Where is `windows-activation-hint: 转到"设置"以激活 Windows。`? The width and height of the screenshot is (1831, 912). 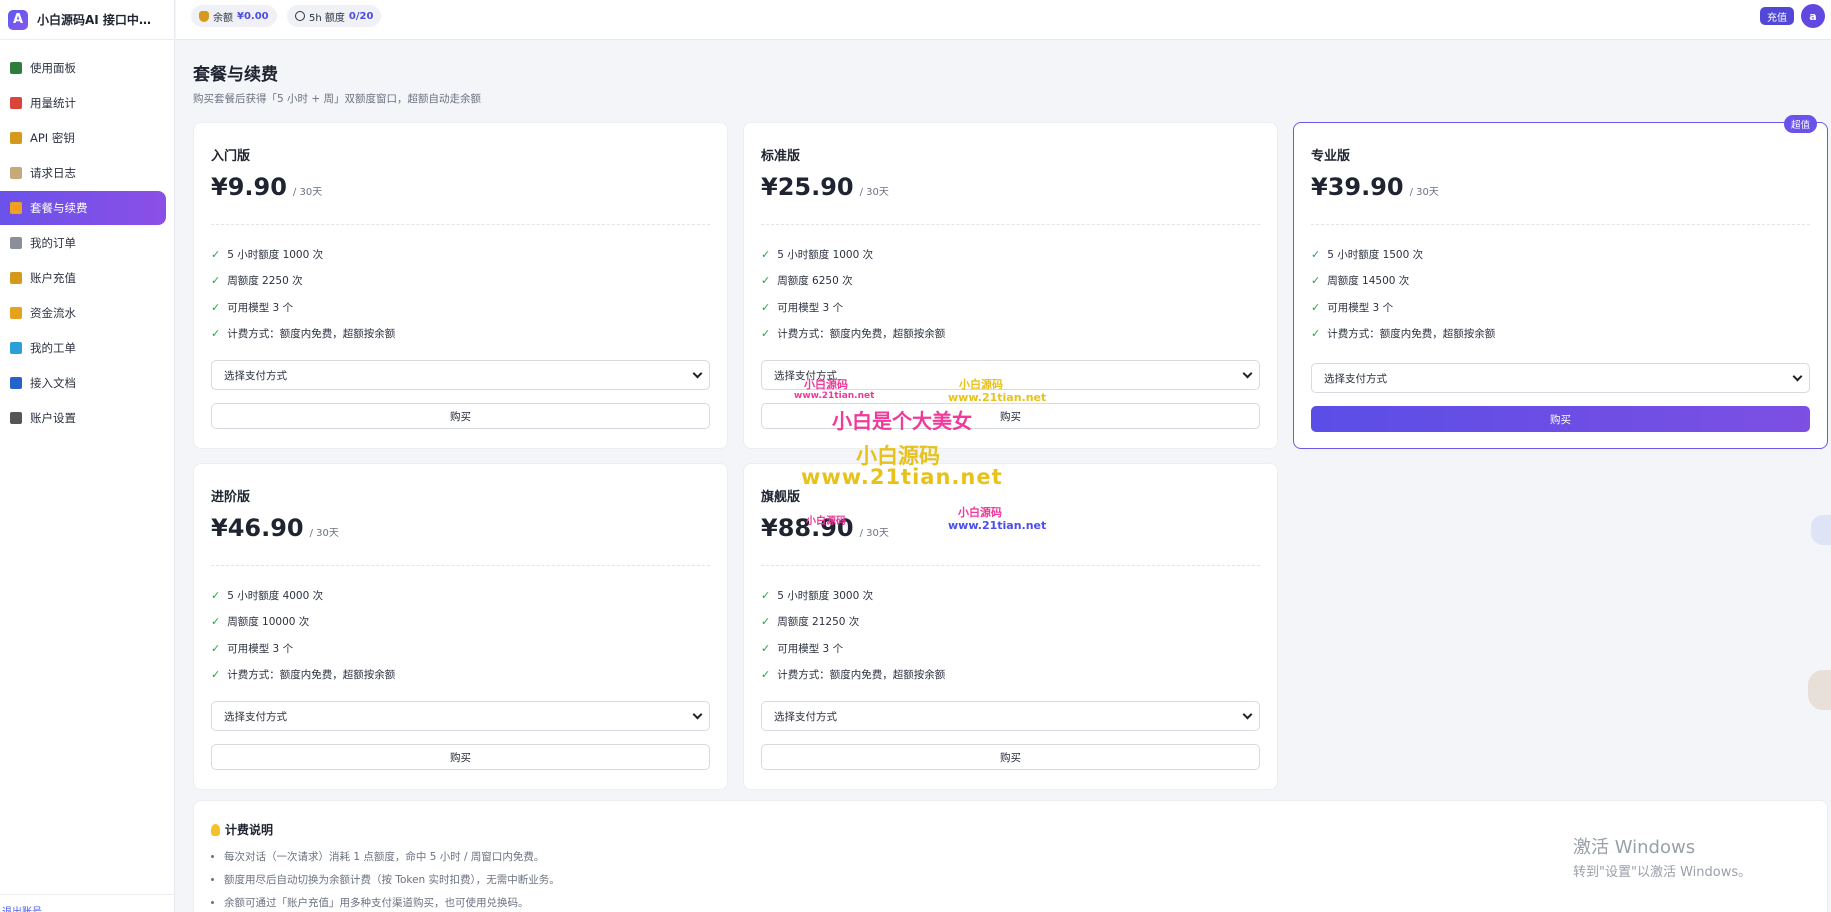 windows-activation-hint: 转到"设置"以激活 Windows。 is located at coordinates (1662, 872).